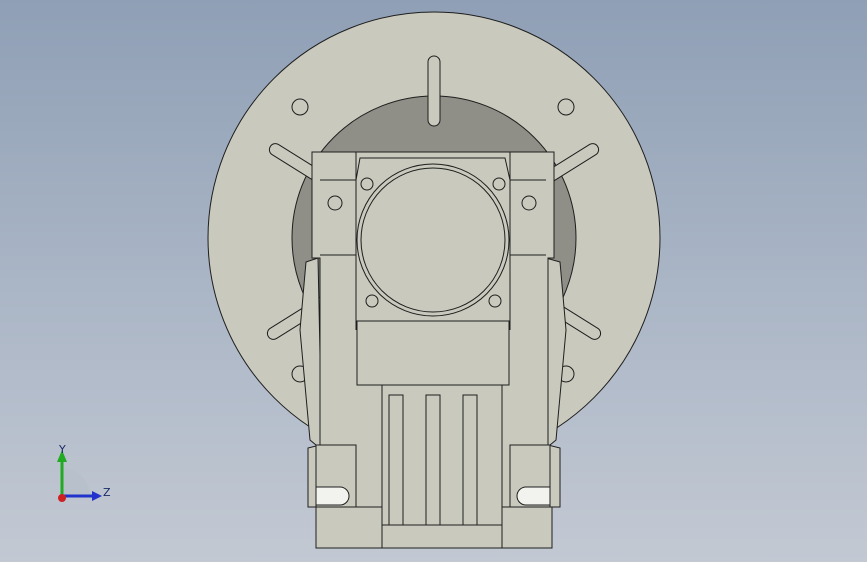 This screenshot has height=562, width=867. Describe the element at coordinates (434, 91) in the screenshot. I see `rib-top` at that location.